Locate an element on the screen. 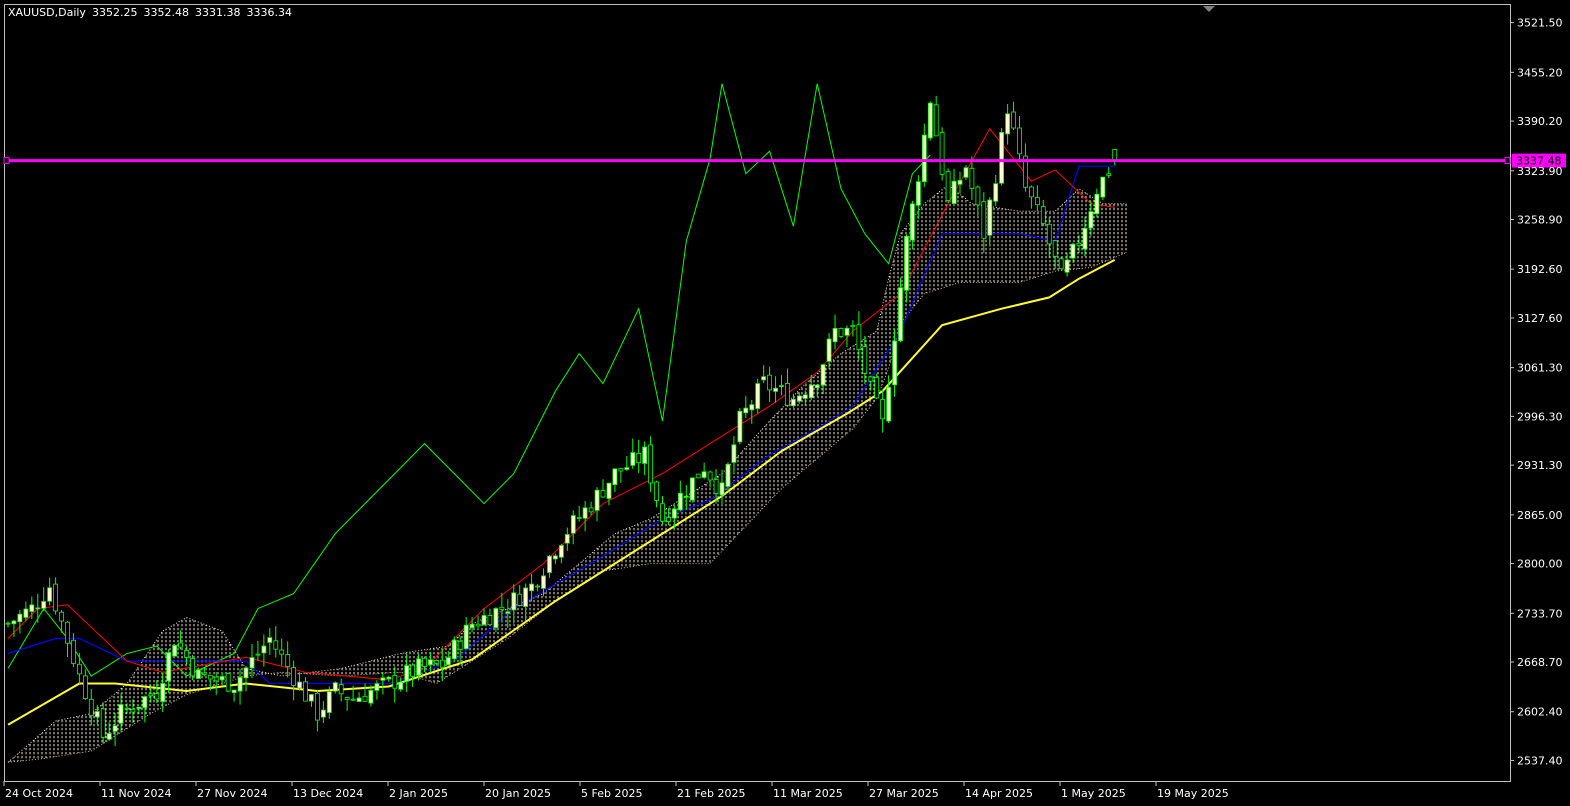 The height and width of the screenshot is (806, 1570). y-tick-label: 3521.50 is located at coordinates (1540, 23).